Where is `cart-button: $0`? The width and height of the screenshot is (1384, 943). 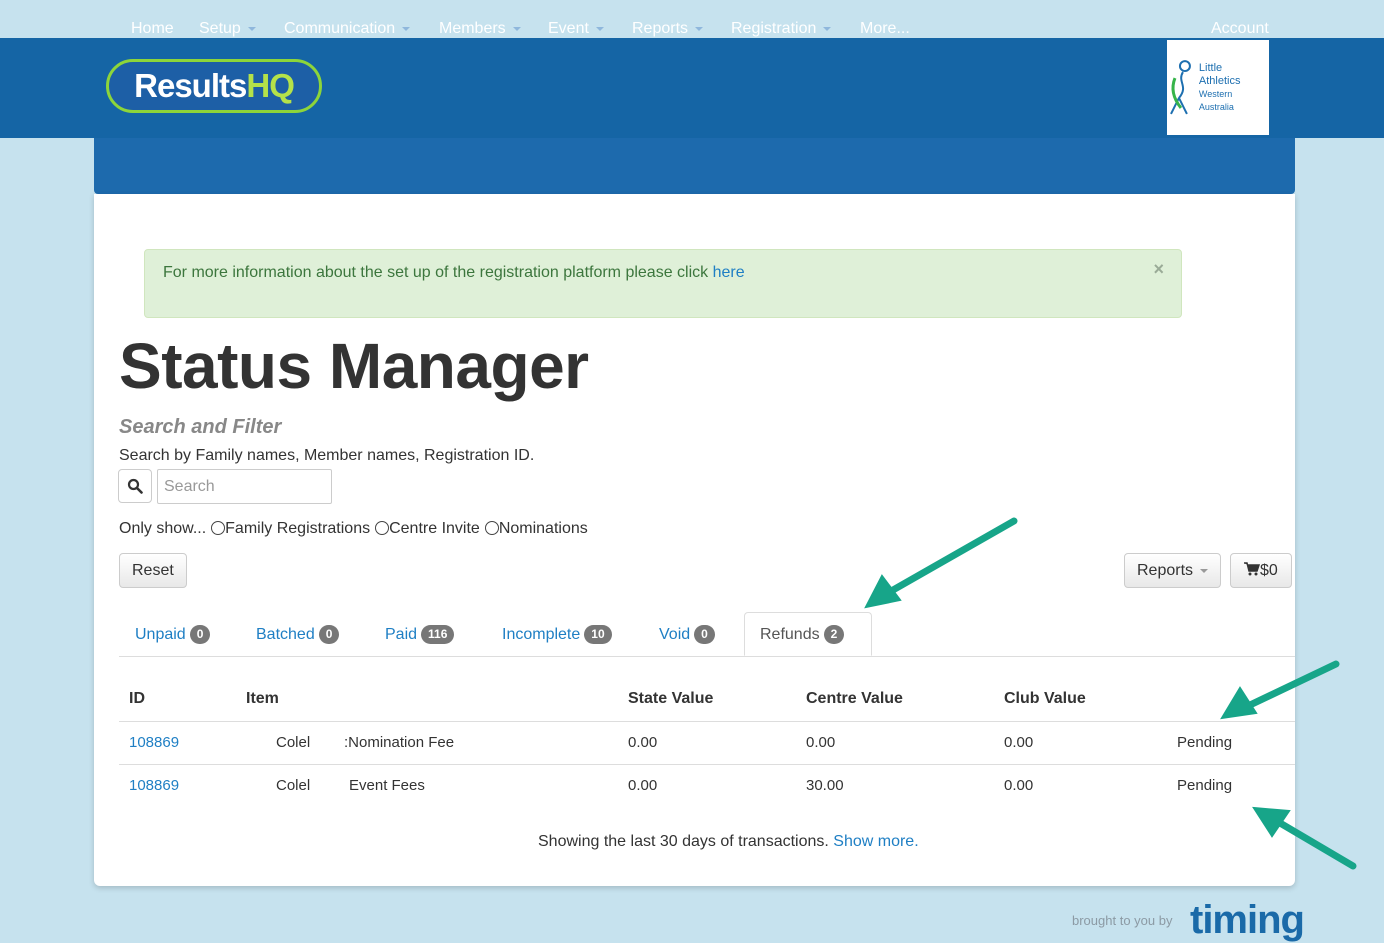
cart-button: $0 is located at coordinates (1261, 570).